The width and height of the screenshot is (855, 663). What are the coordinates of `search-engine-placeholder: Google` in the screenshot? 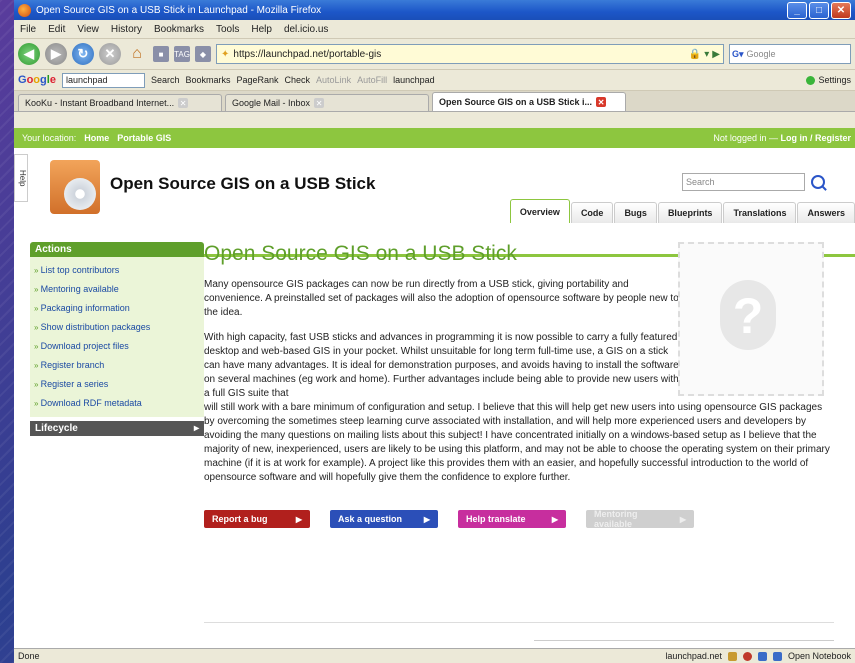 It's located at (761, 54).